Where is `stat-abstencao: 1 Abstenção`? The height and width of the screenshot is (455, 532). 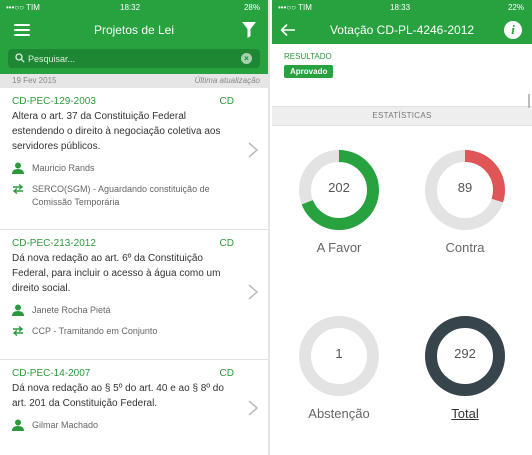 stat-abstencao: 1 Abstenção is located at coordinates (339, 366).